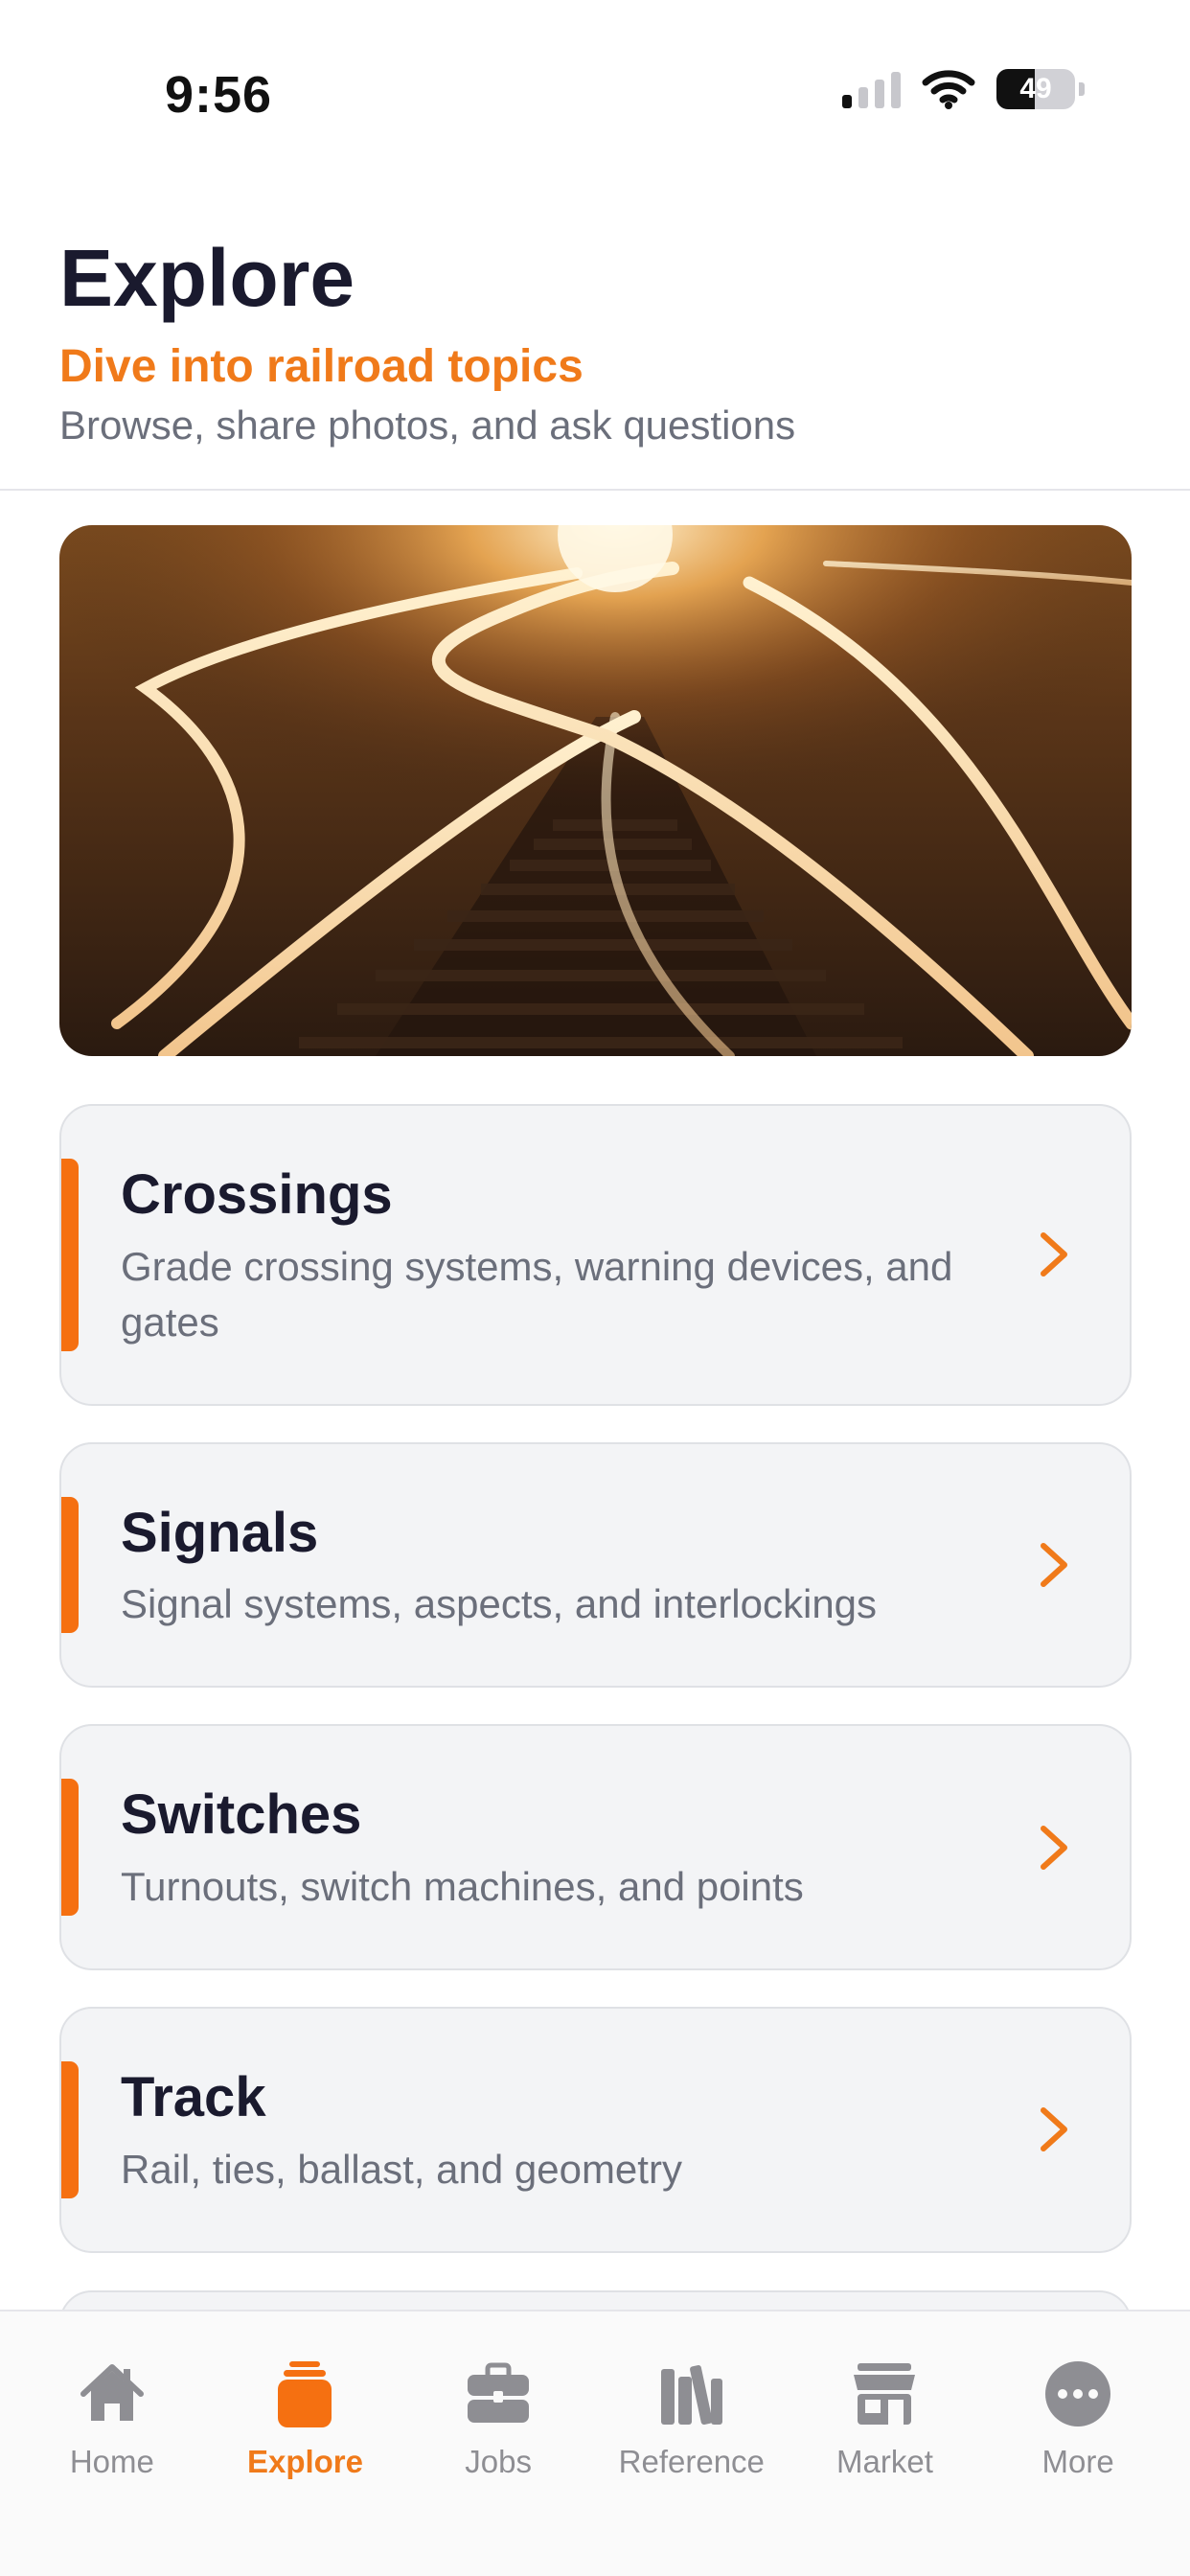 Image resolution: width=1190 pixels, height=2576 pixels. Describe the element at coordinates (691, 2395) in the screenshot. I see `books-icon` at that location.